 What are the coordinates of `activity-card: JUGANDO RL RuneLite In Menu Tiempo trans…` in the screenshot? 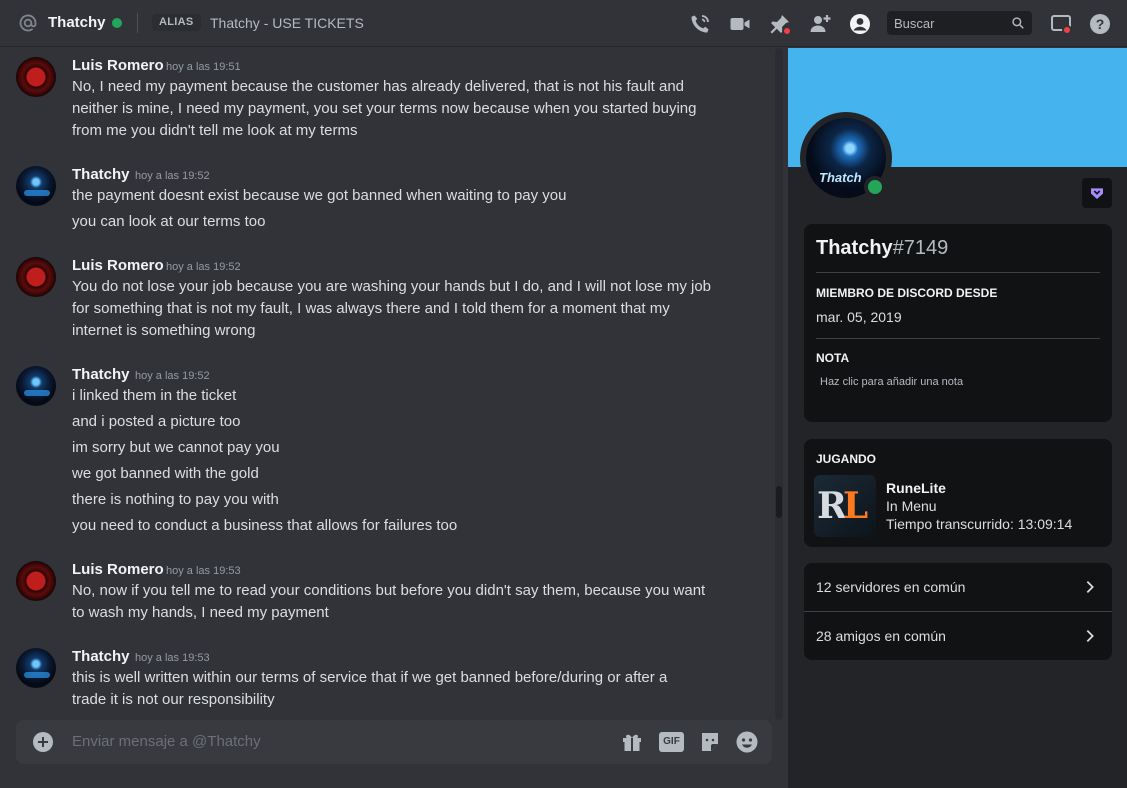 It's located at (958, 493).